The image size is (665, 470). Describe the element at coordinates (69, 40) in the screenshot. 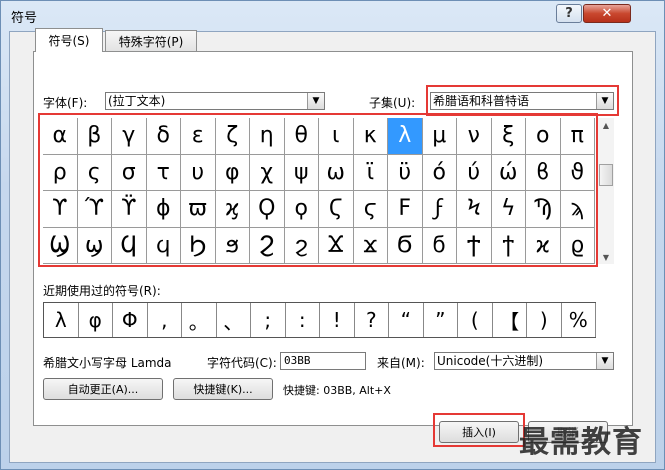

I see `tab-symbols: 符号(S)` at that location.